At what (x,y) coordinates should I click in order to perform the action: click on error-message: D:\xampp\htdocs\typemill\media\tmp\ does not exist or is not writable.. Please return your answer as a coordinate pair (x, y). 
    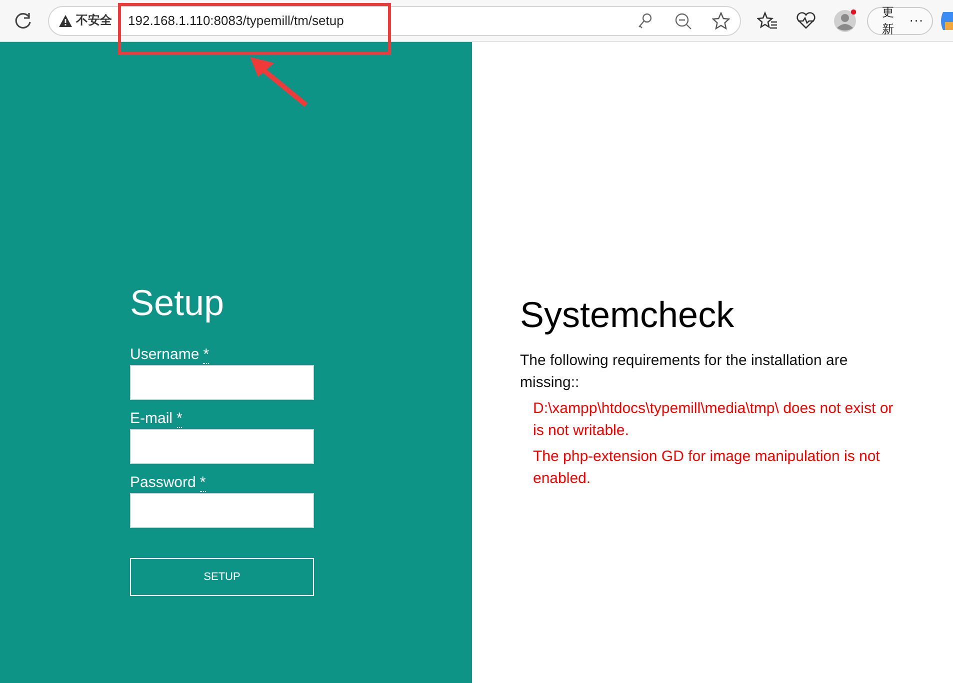
    Looking at the image, I should click on (713, 420).